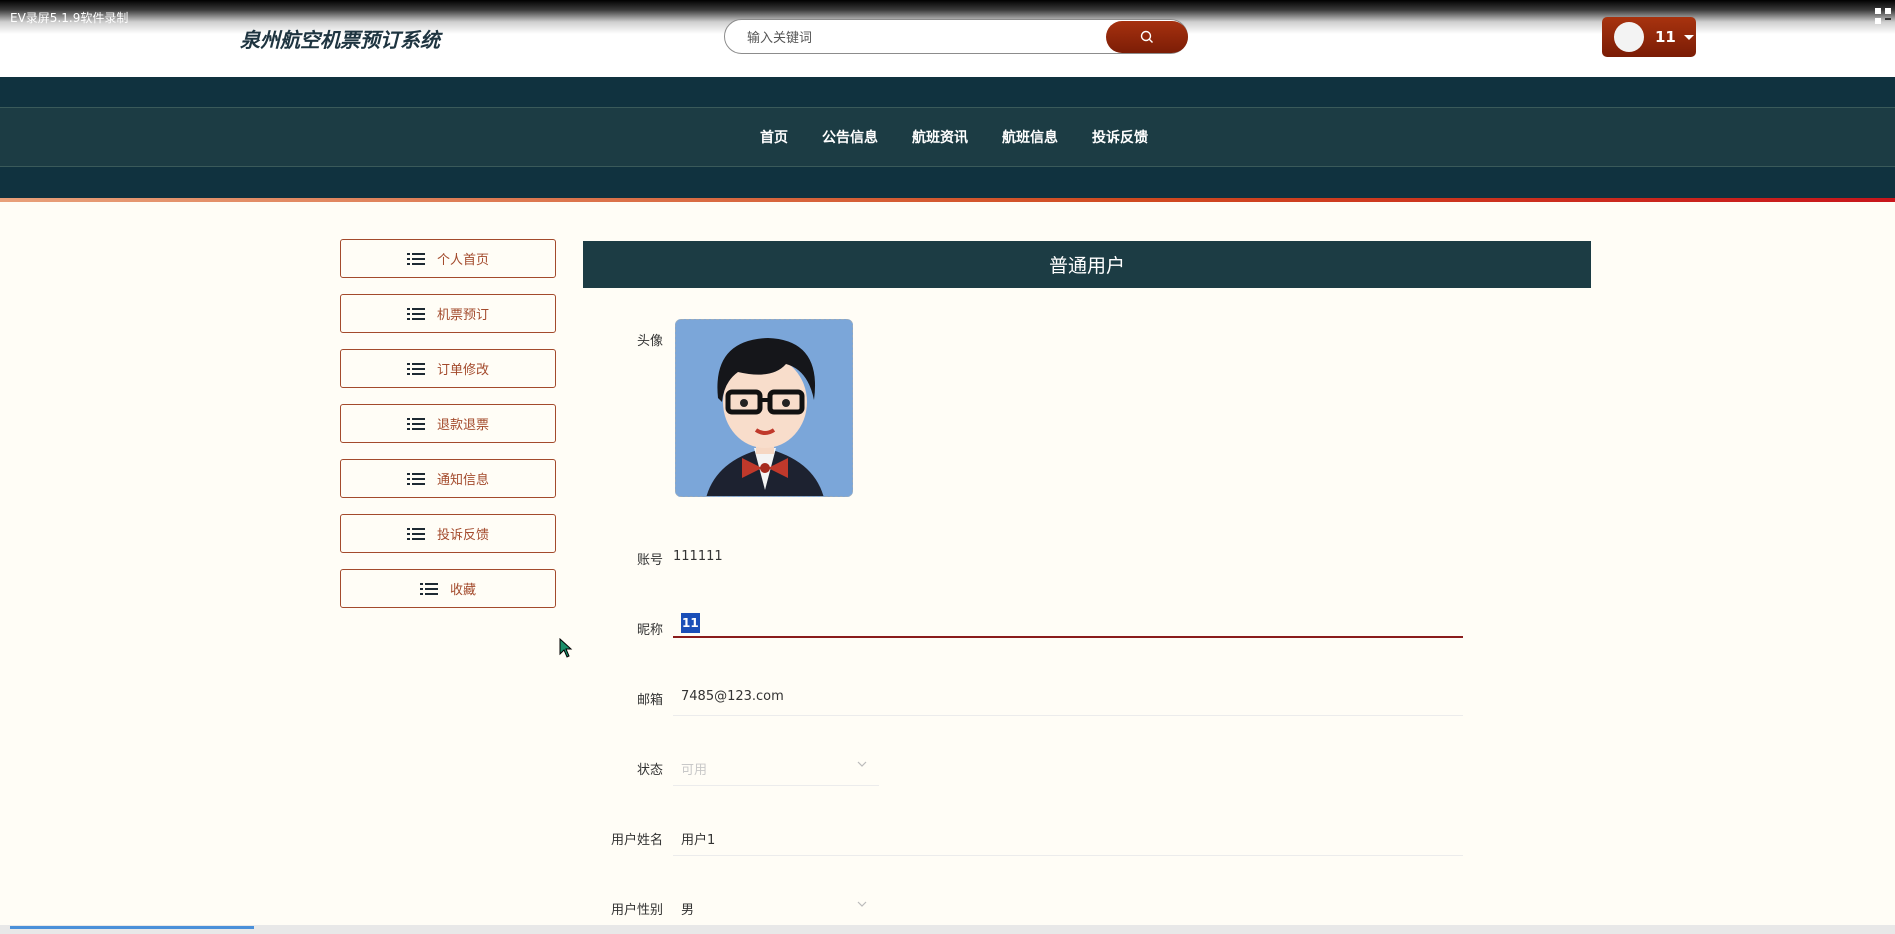 This screenshot has height=934, width=1895. I want to click on sidebar-item-label: 投诉反馈, so click(462, 535).